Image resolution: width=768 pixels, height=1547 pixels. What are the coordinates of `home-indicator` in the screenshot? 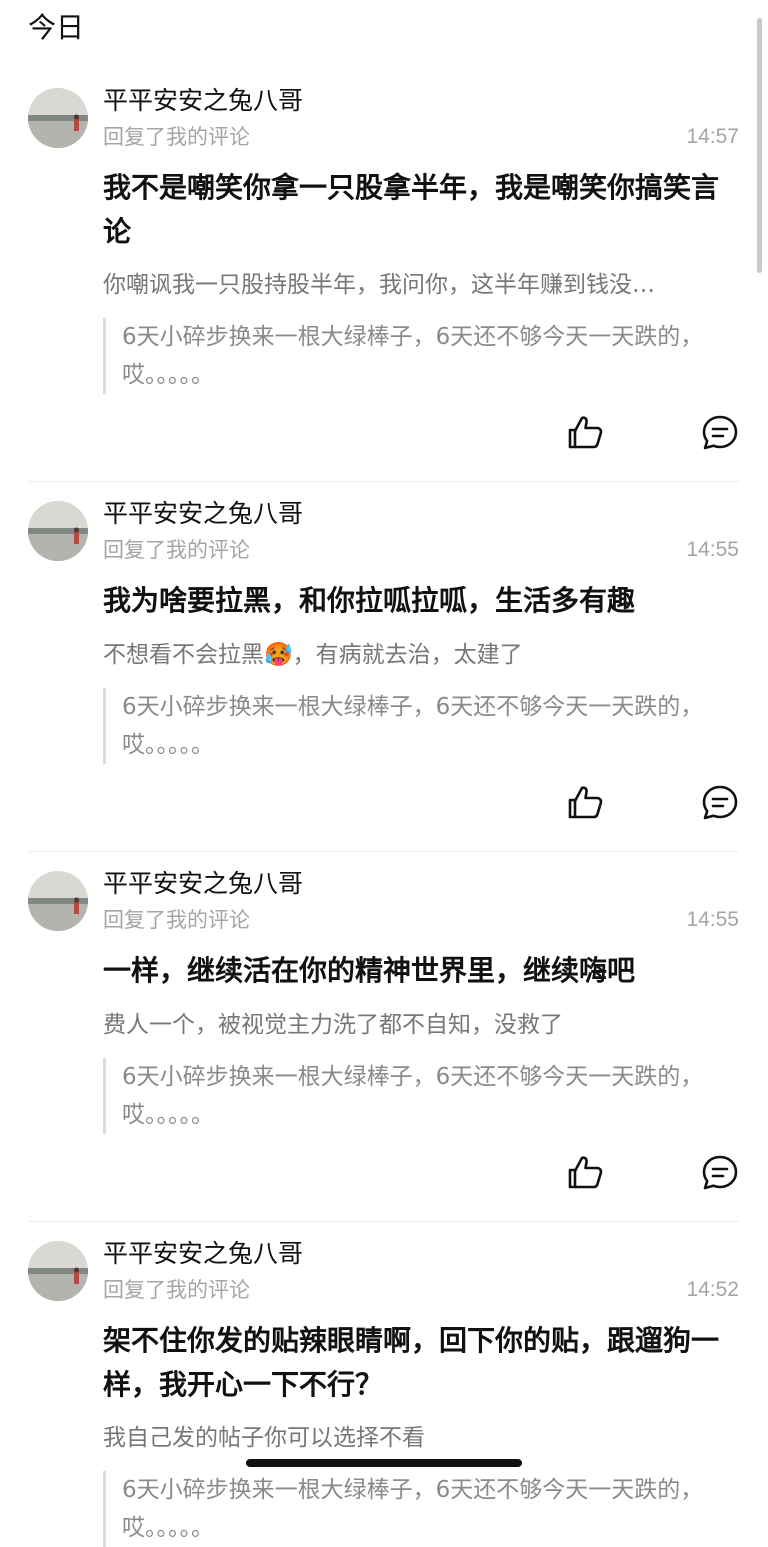 It's located at (384, 1463).